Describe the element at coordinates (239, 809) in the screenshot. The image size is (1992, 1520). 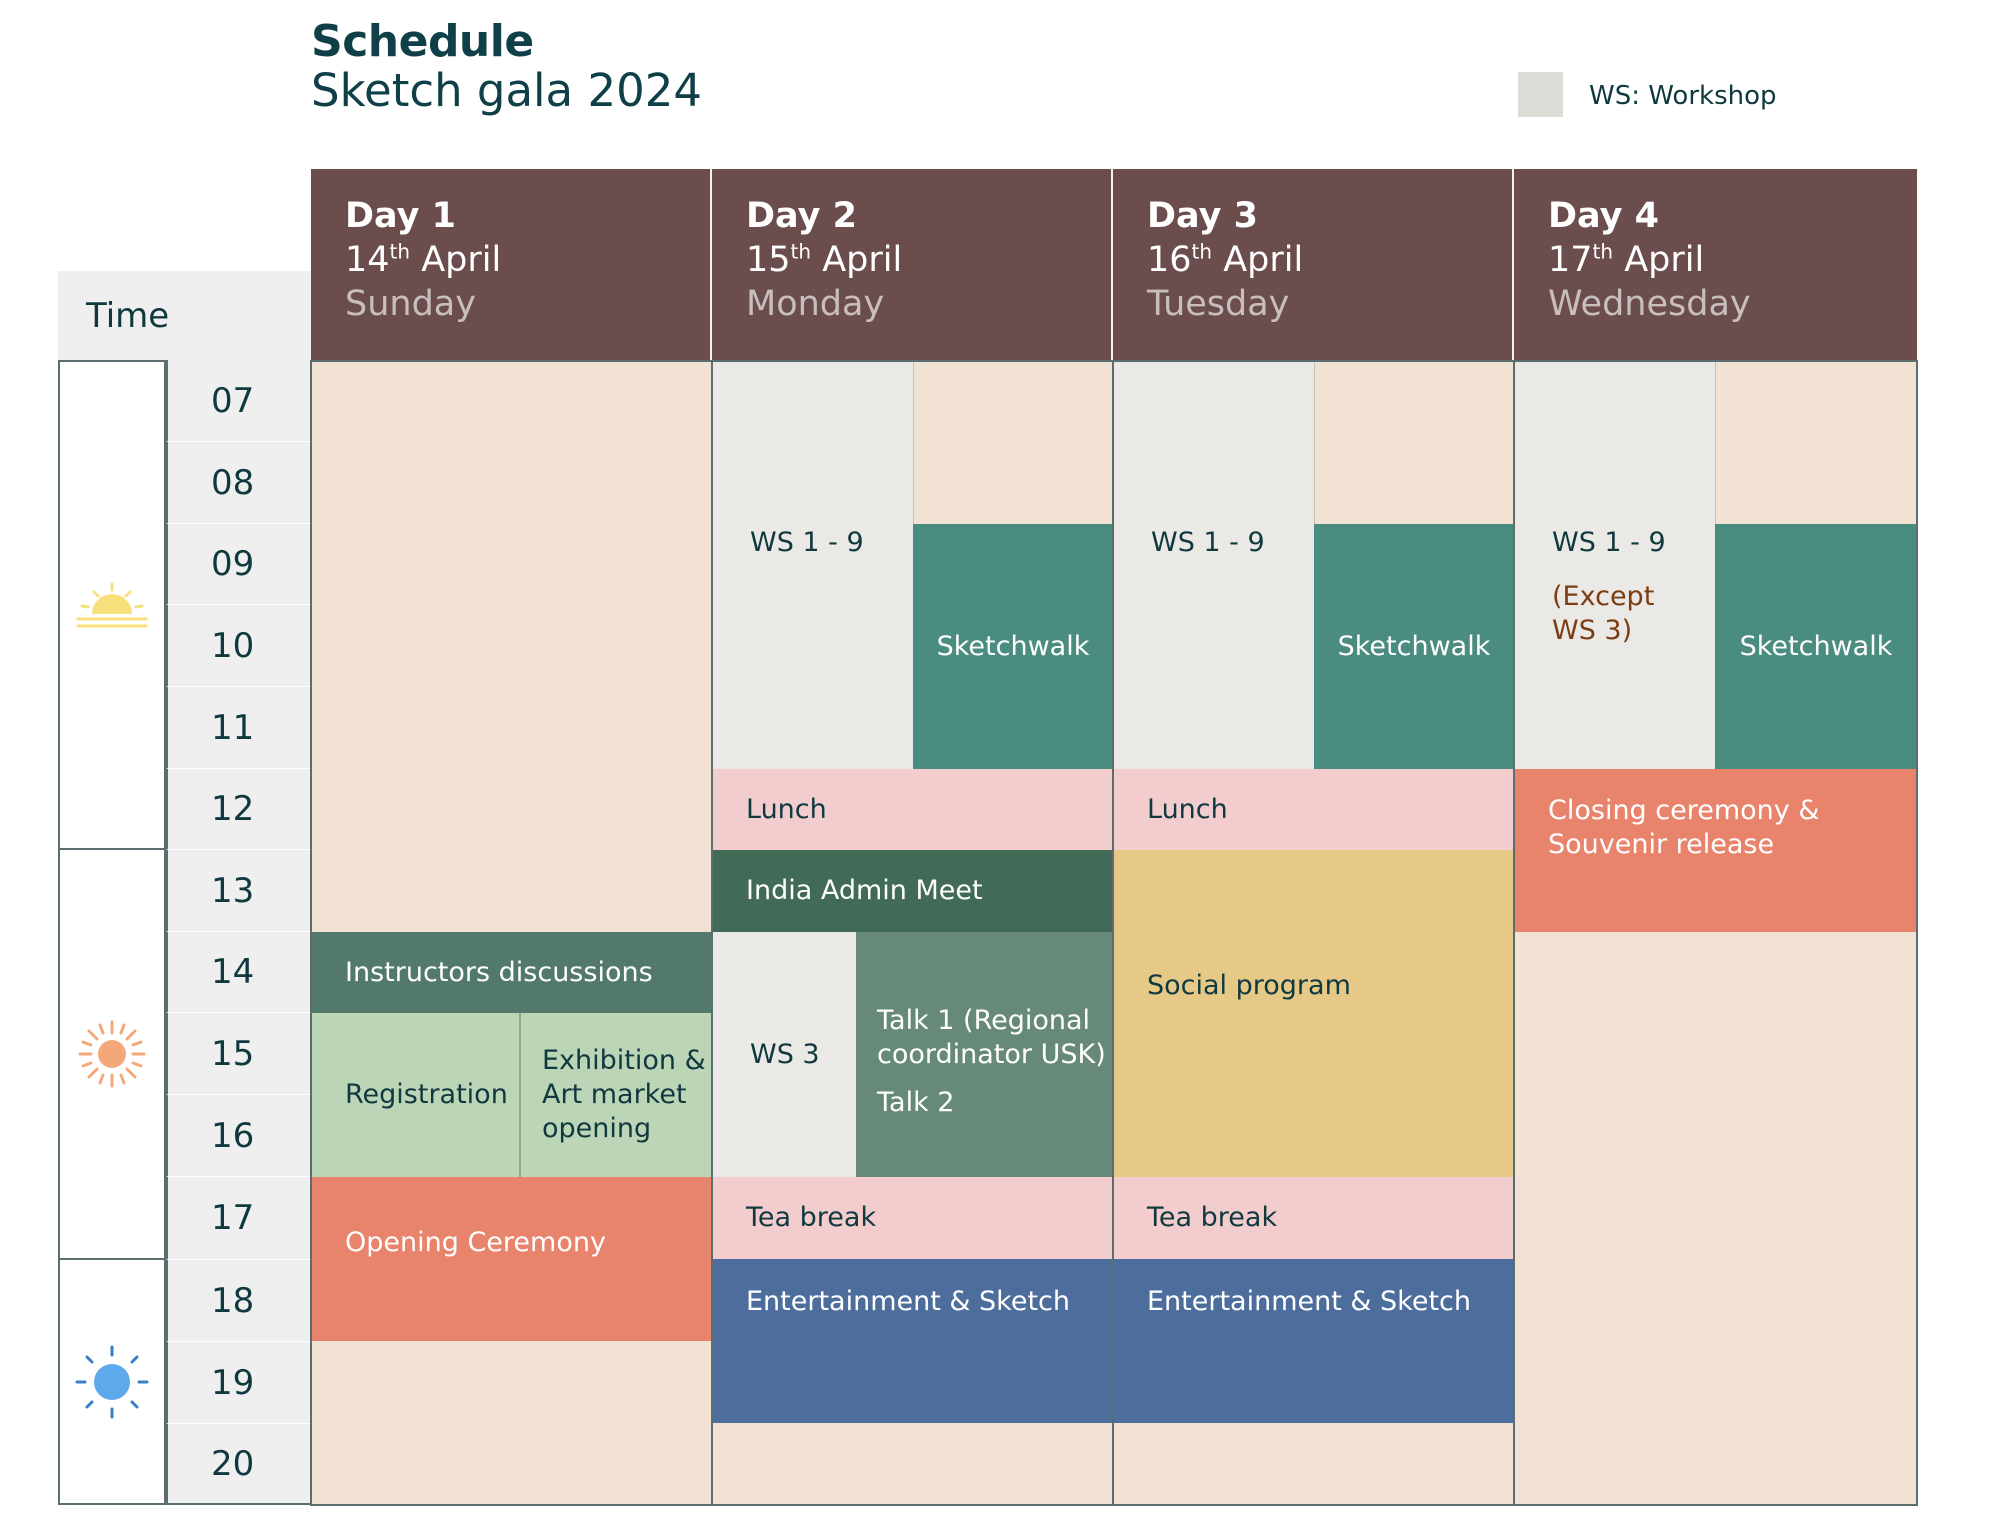
I see `hour-cell: 12` at that location.